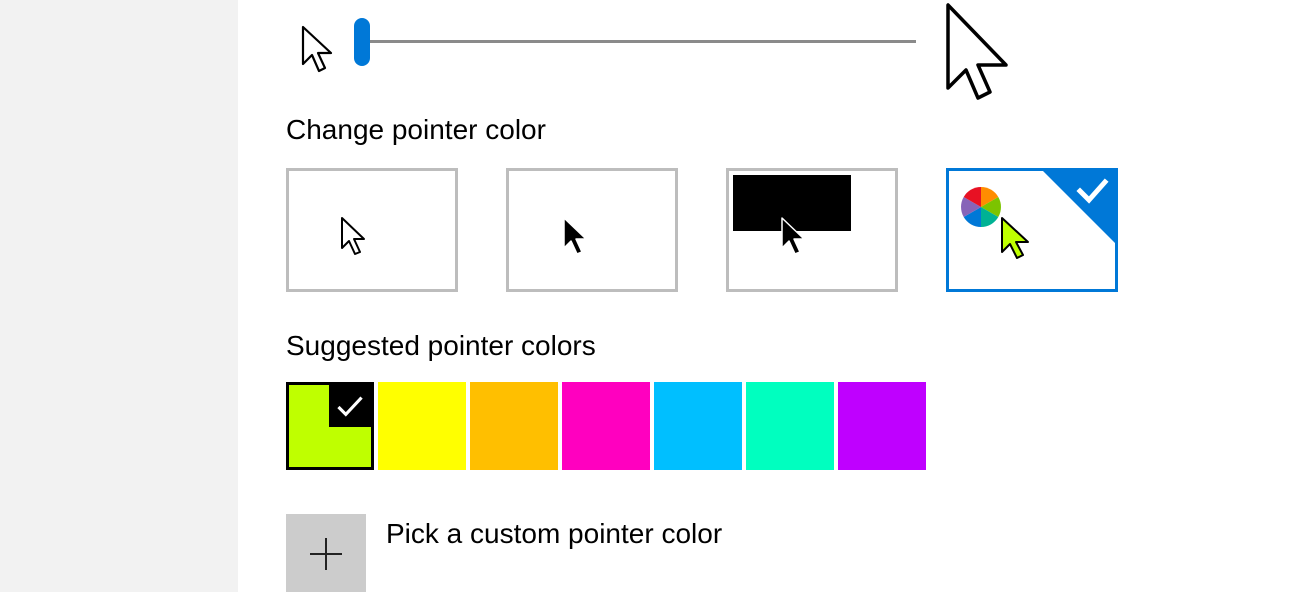  Describe the element at coordinates (372, 230) in the screenshot. I see `pointer-color-white-option` at that location.